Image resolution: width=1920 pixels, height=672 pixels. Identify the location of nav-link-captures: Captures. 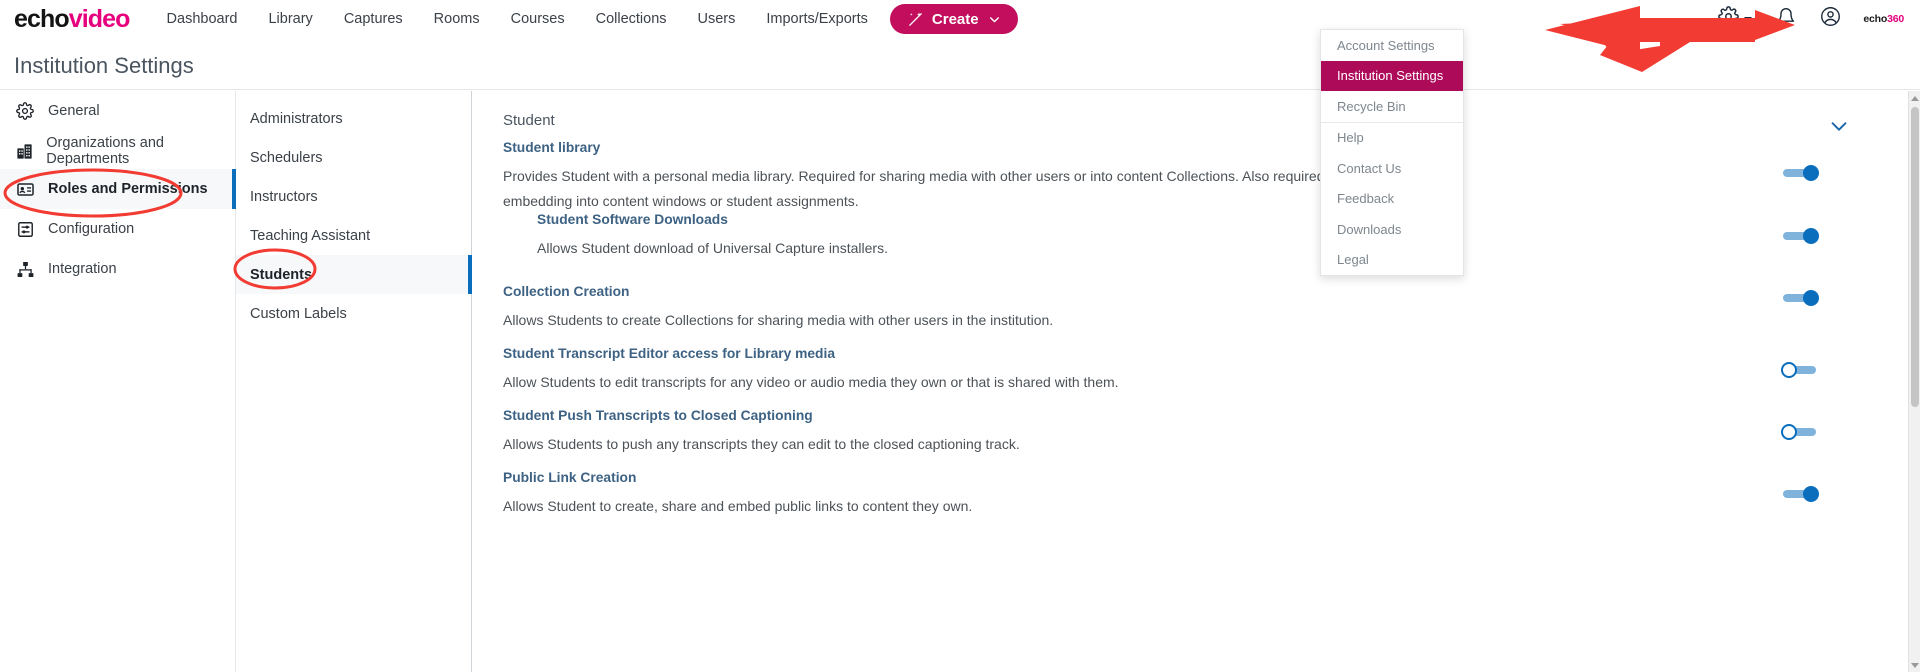
(373, 19).